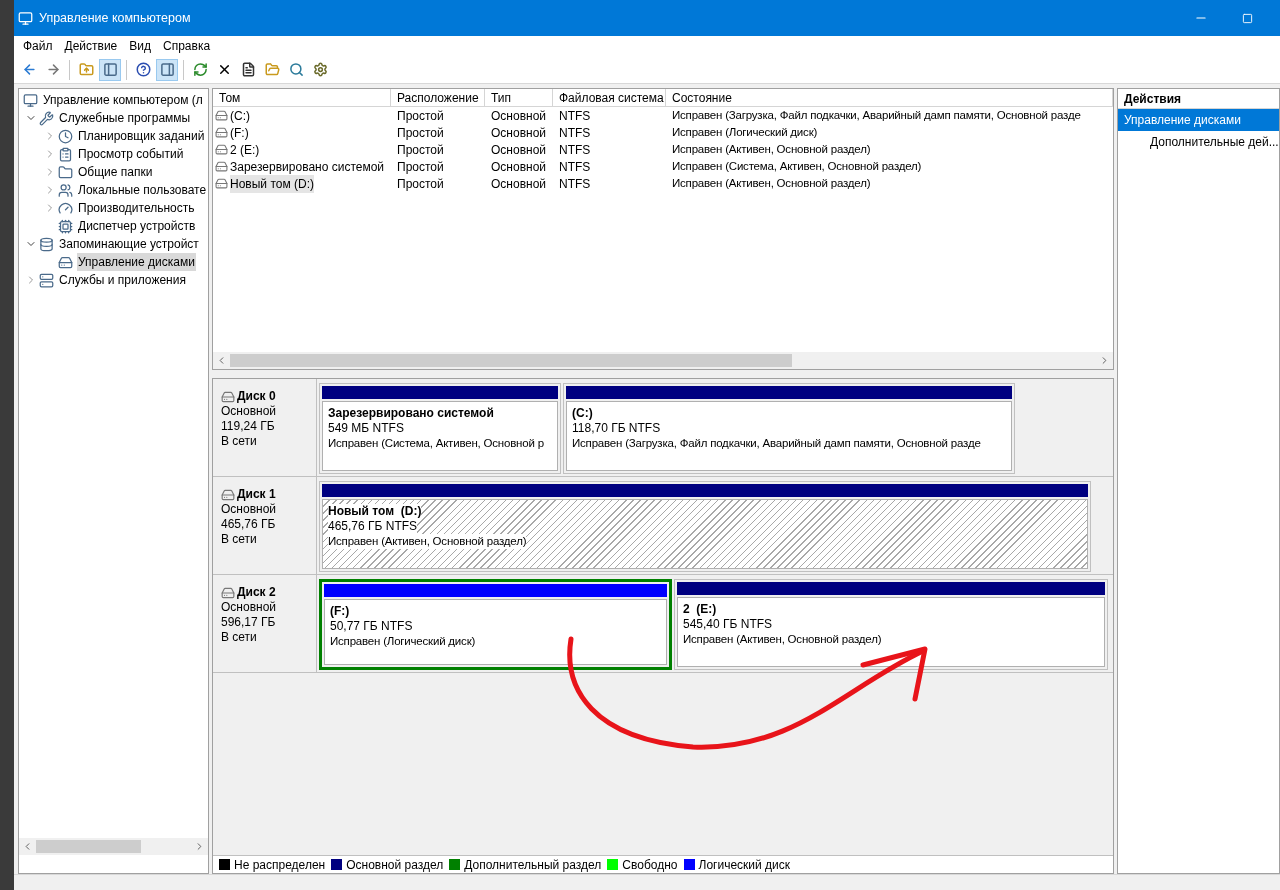 Image resolution: width=1280 pixels, height=890 pixels. What do you see at coordinates (876, 115) in the screenshot?
I see `table-cell-text: Исправен (Загрузка, Файл подкачки, Аварийный дамп памяти, Основной разде` at bounding box center [876, 115].